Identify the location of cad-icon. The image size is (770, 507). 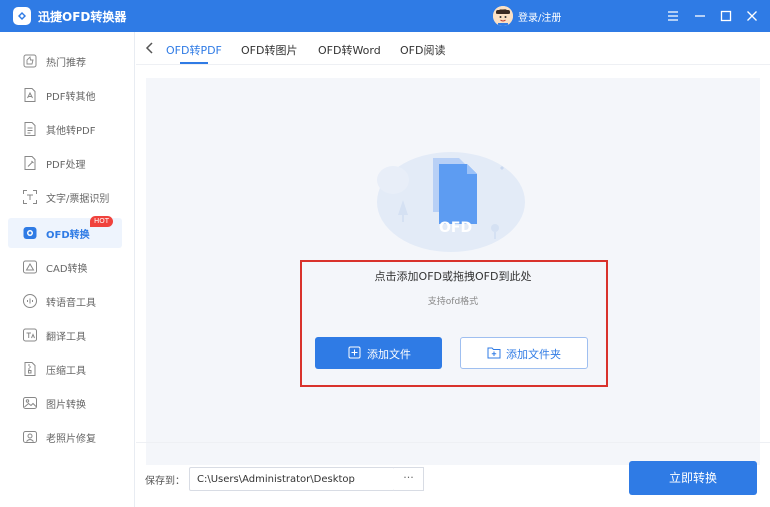
(30, 267).